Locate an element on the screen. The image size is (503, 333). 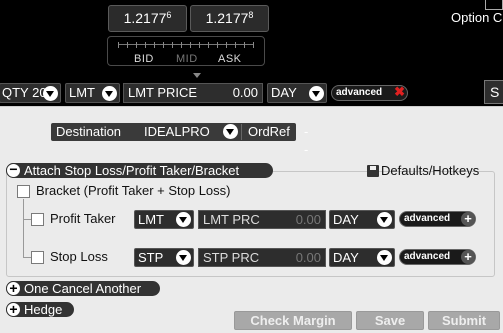
destination-dropdown: IDEALPRO is located at coordinates (177, 132).